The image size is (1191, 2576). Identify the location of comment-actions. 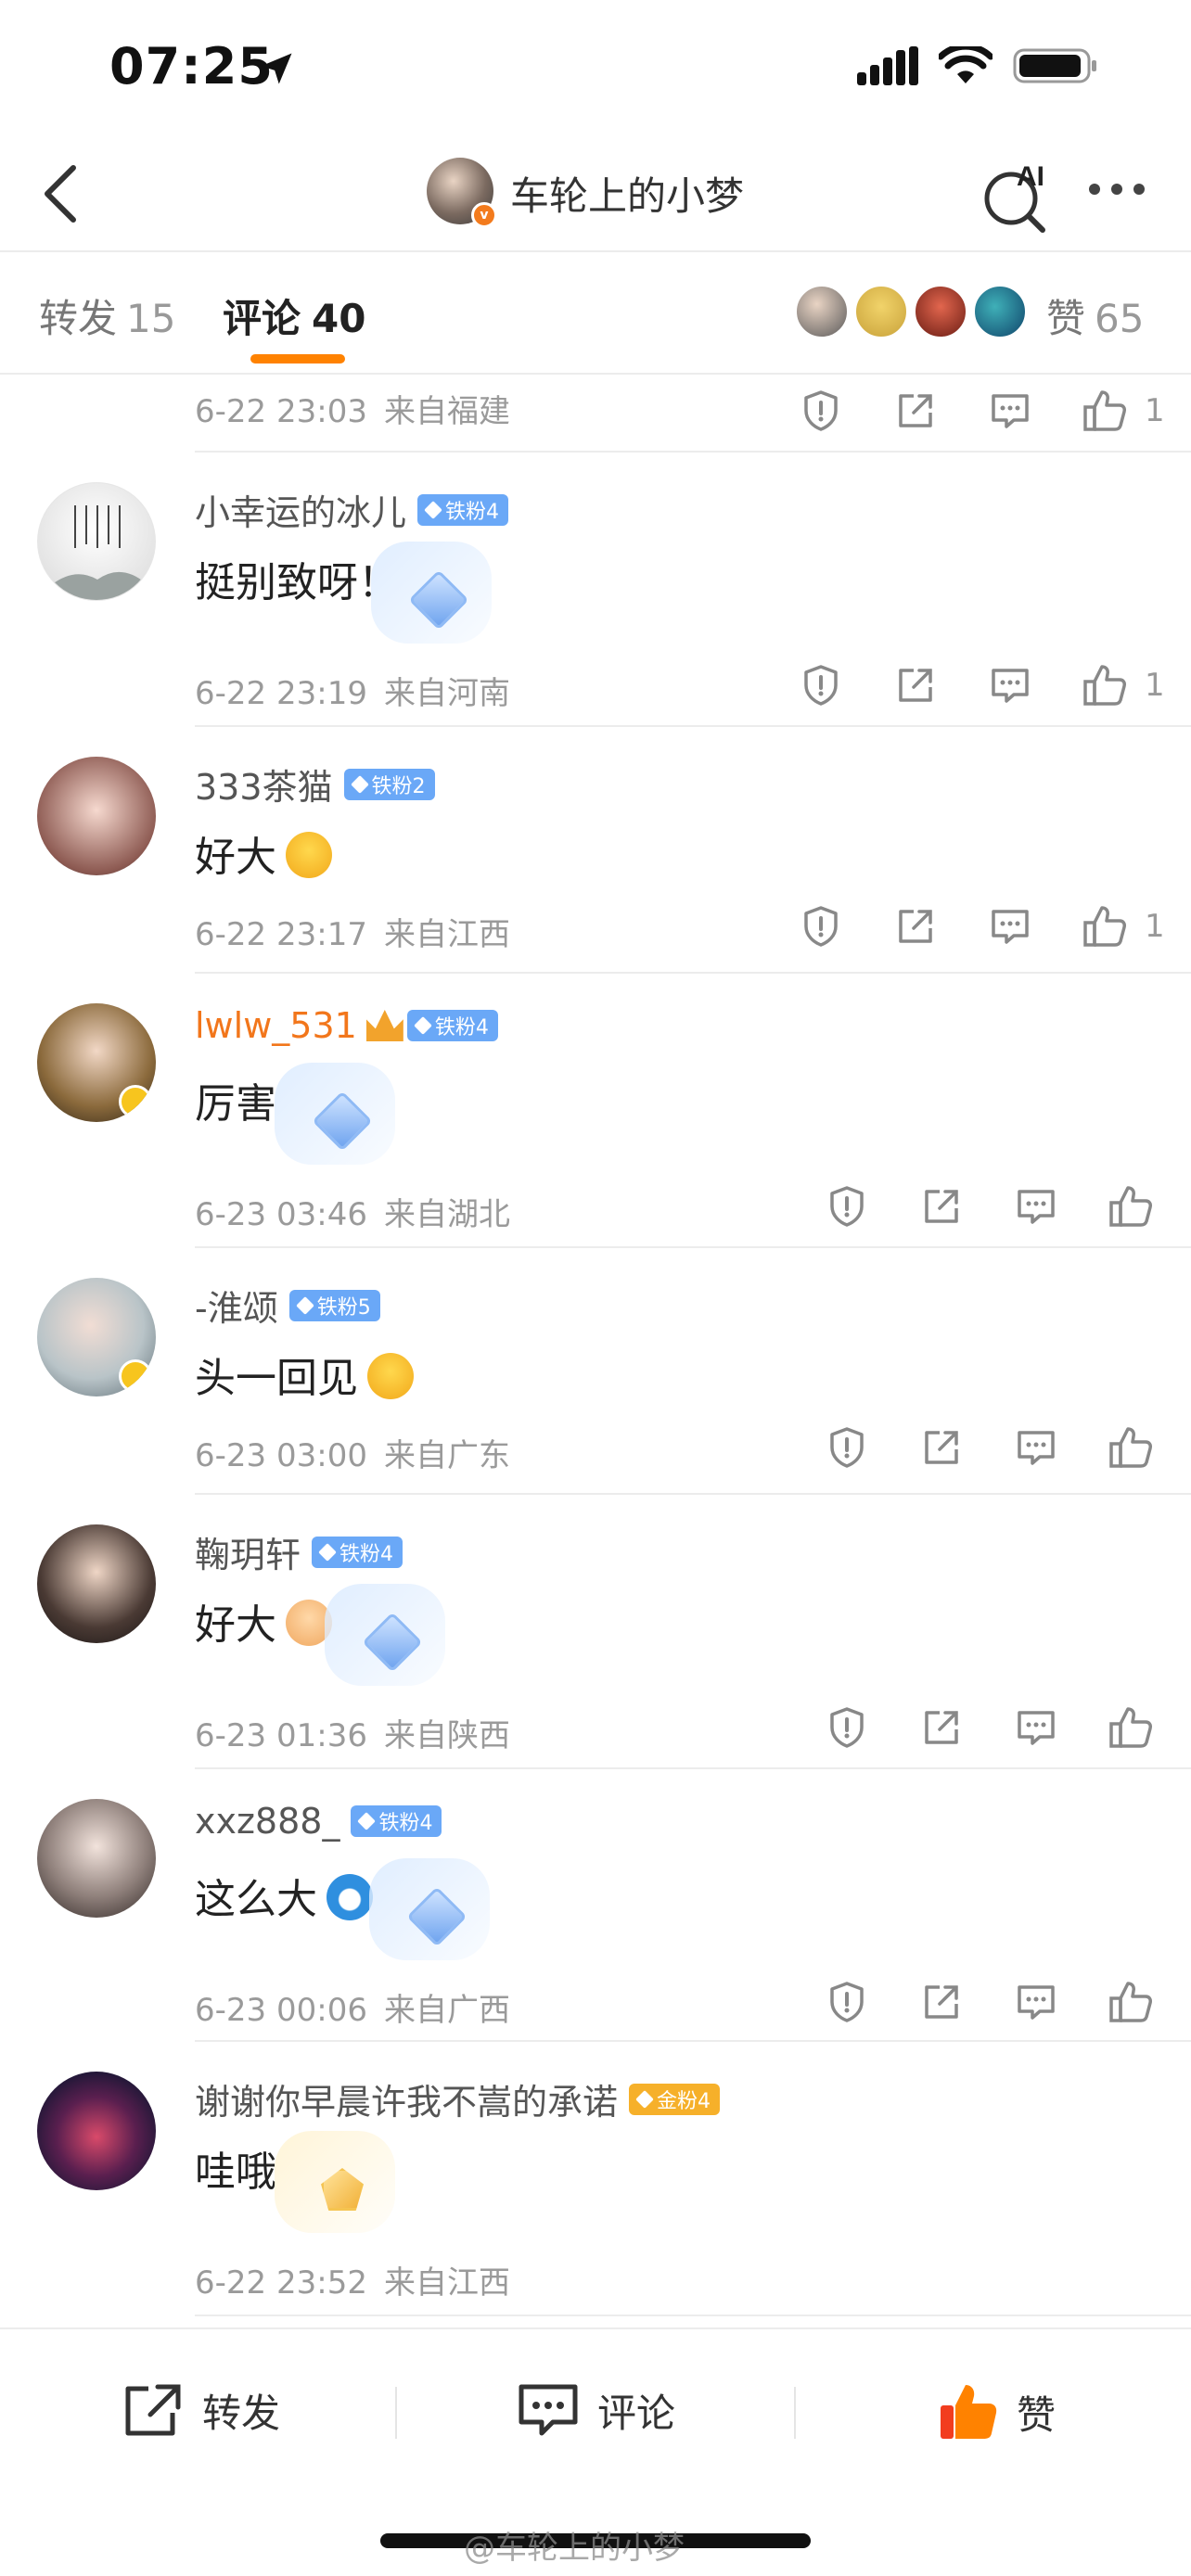
(989, 1727).